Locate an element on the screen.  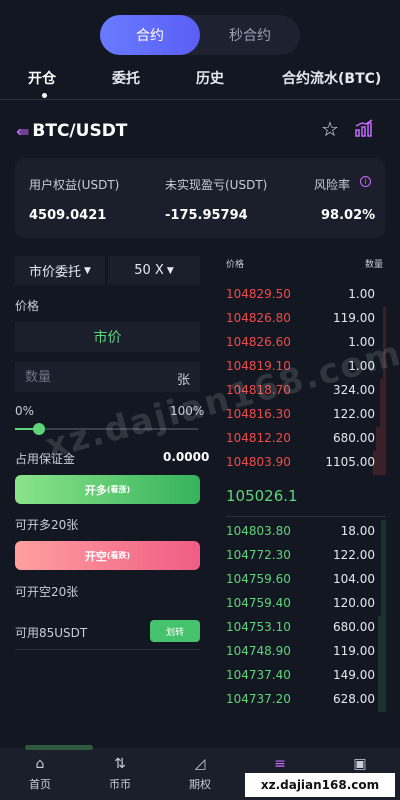
nav-options-label: 期权 is located at coordinates (200, 784).